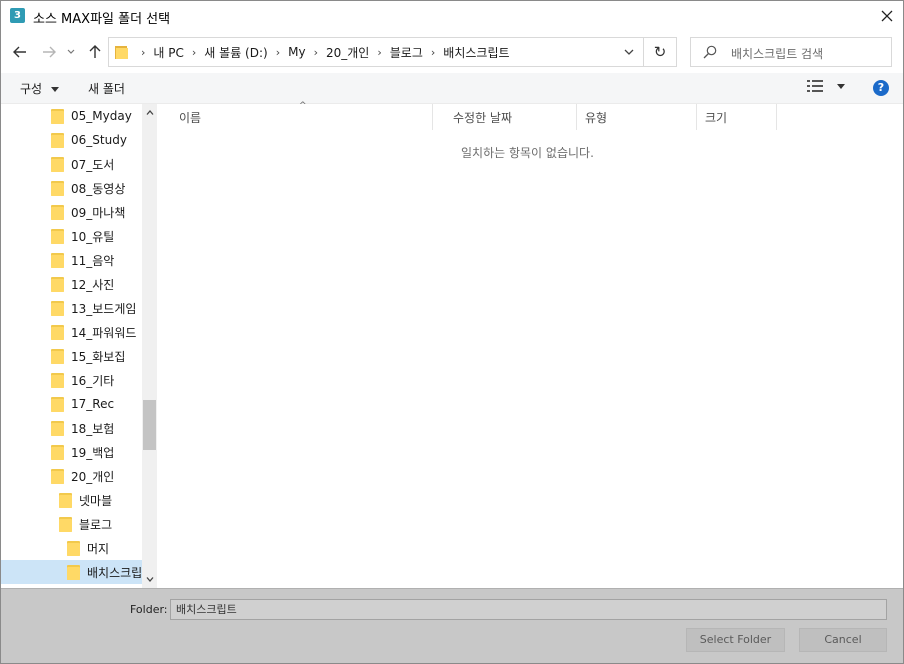 Image resolution: width=904 pixels, height=664 pixels. What do you see at coordinates (96, 500) in the screenshot?
I see `tree-item-label: 넷마블` at bounding box center [96, 500].